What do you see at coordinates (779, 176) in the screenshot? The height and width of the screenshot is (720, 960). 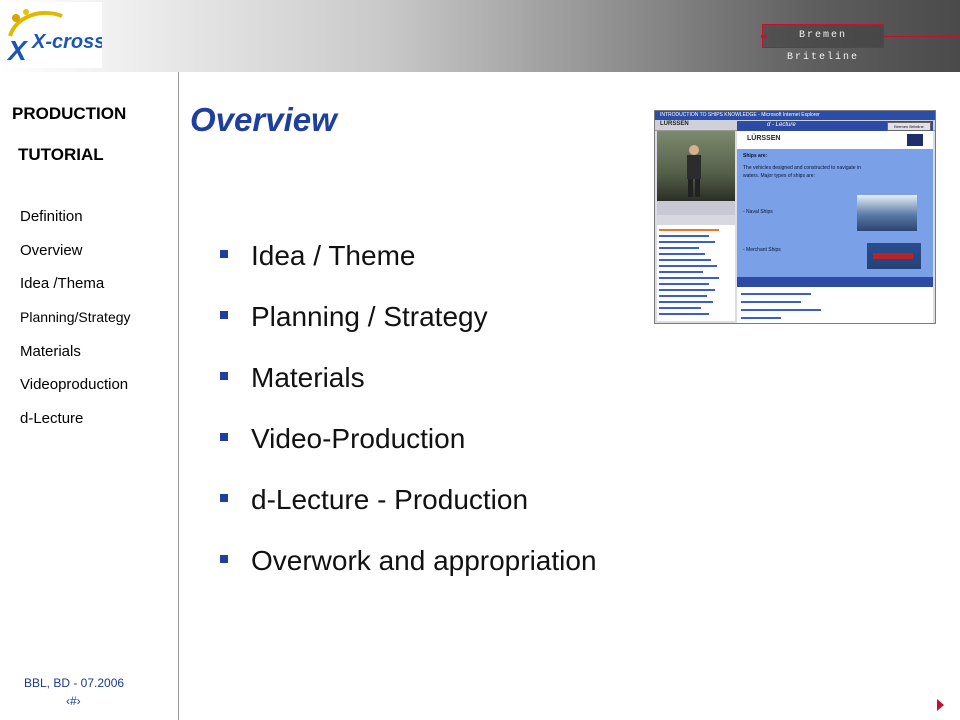 I see `slide-text-line2: waters. Major types of ships are:` at bounding box center [779, 176].